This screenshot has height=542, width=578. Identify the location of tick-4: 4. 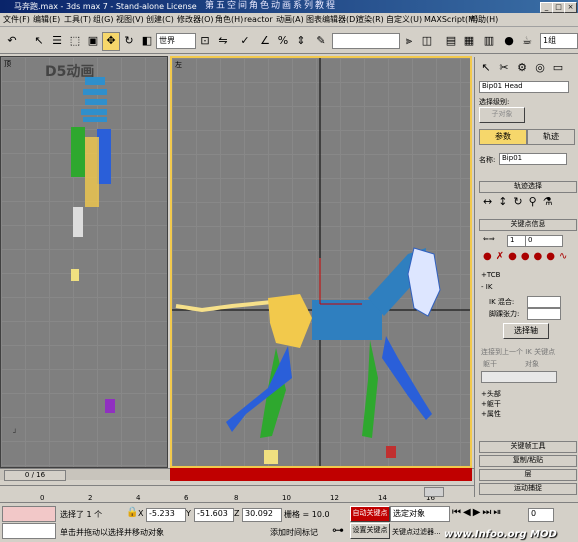
(138, 498).